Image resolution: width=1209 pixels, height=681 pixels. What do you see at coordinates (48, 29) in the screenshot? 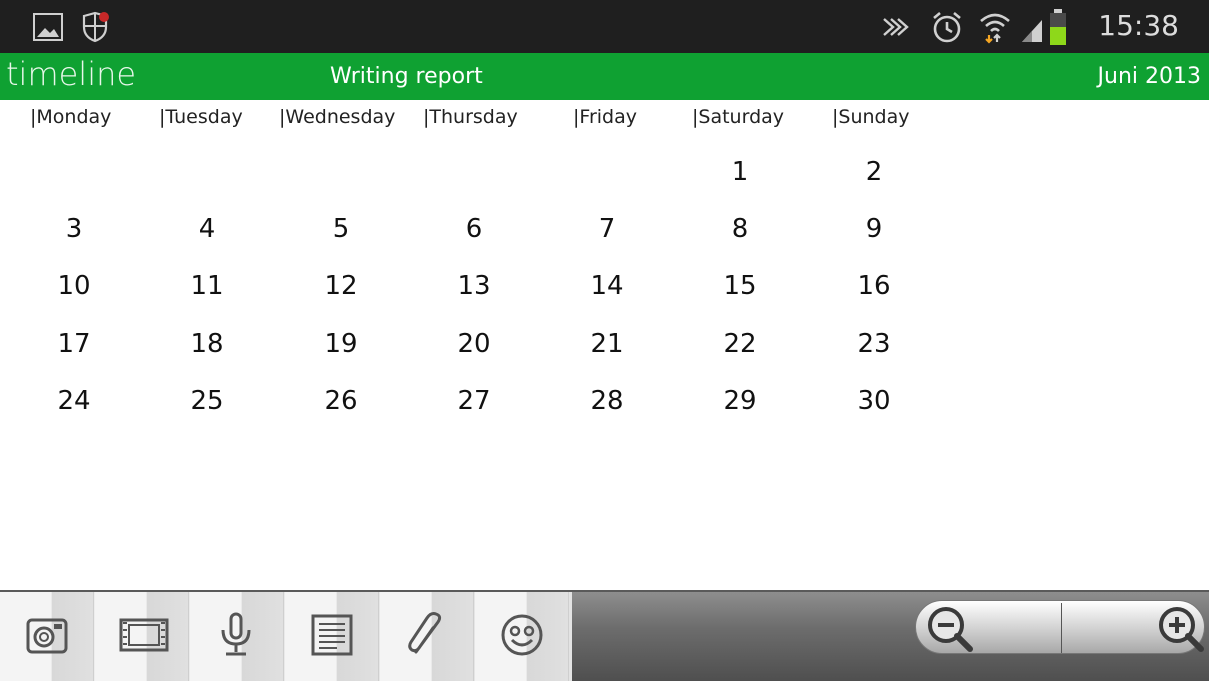
I see `image-icon` at bounding box center [48, 29].